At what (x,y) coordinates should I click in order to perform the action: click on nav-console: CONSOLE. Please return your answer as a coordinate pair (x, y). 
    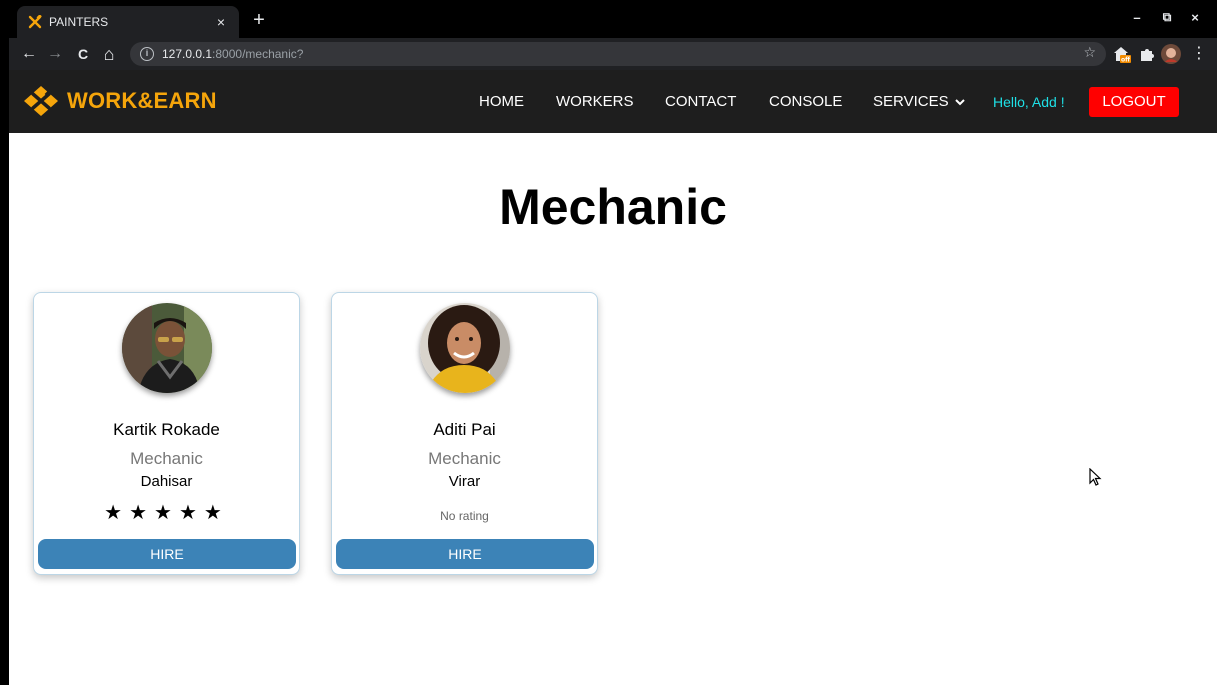
    Looking at the image, I should click on (805, 101).